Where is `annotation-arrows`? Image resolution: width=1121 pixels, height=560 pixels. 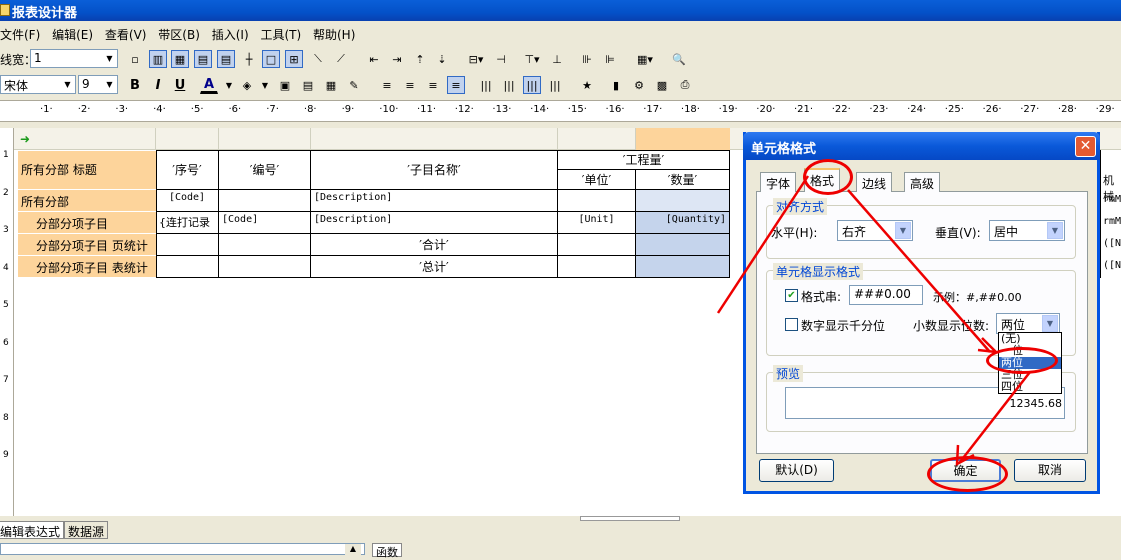
annotation-arrows is located at coordinates (873, 321).